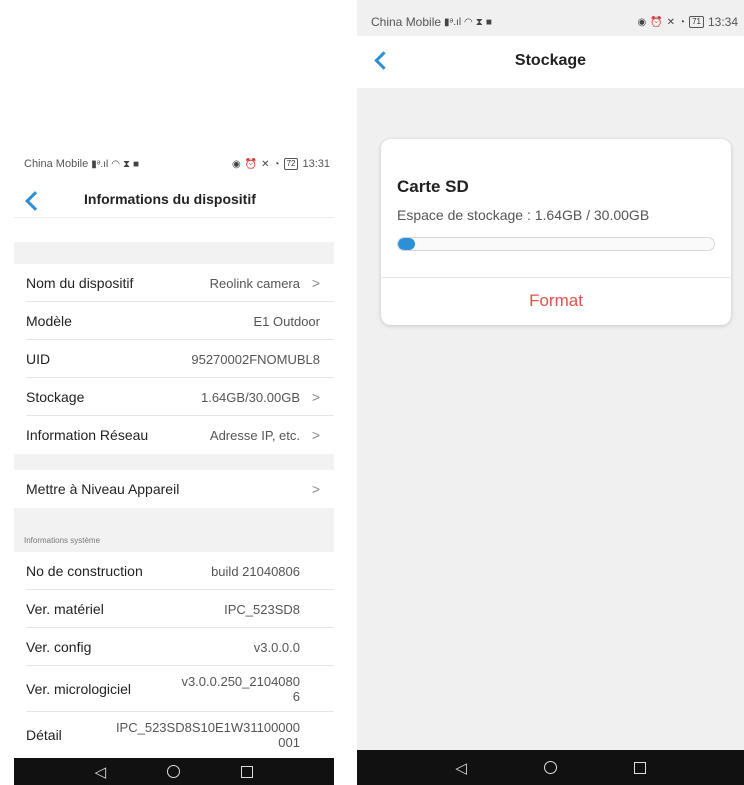  Describe the element at coordinates (556, 244) in the screenshot. I see `storage-progress-bar` at that location.